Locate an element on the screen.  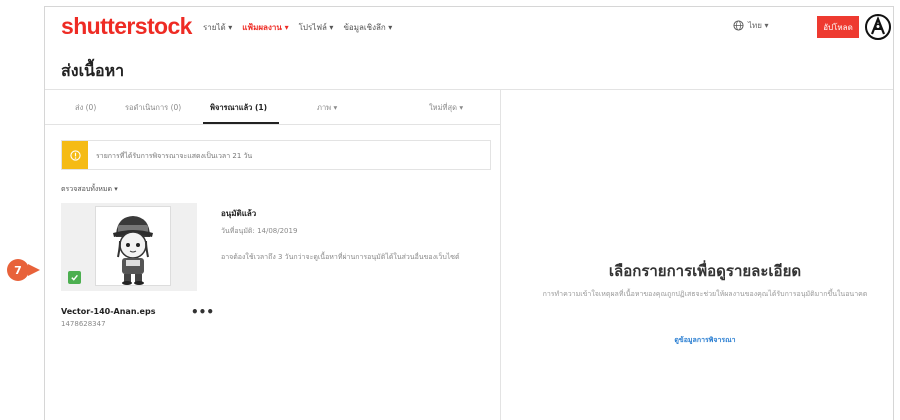
character-illustration is located at coordinates (133, 250).